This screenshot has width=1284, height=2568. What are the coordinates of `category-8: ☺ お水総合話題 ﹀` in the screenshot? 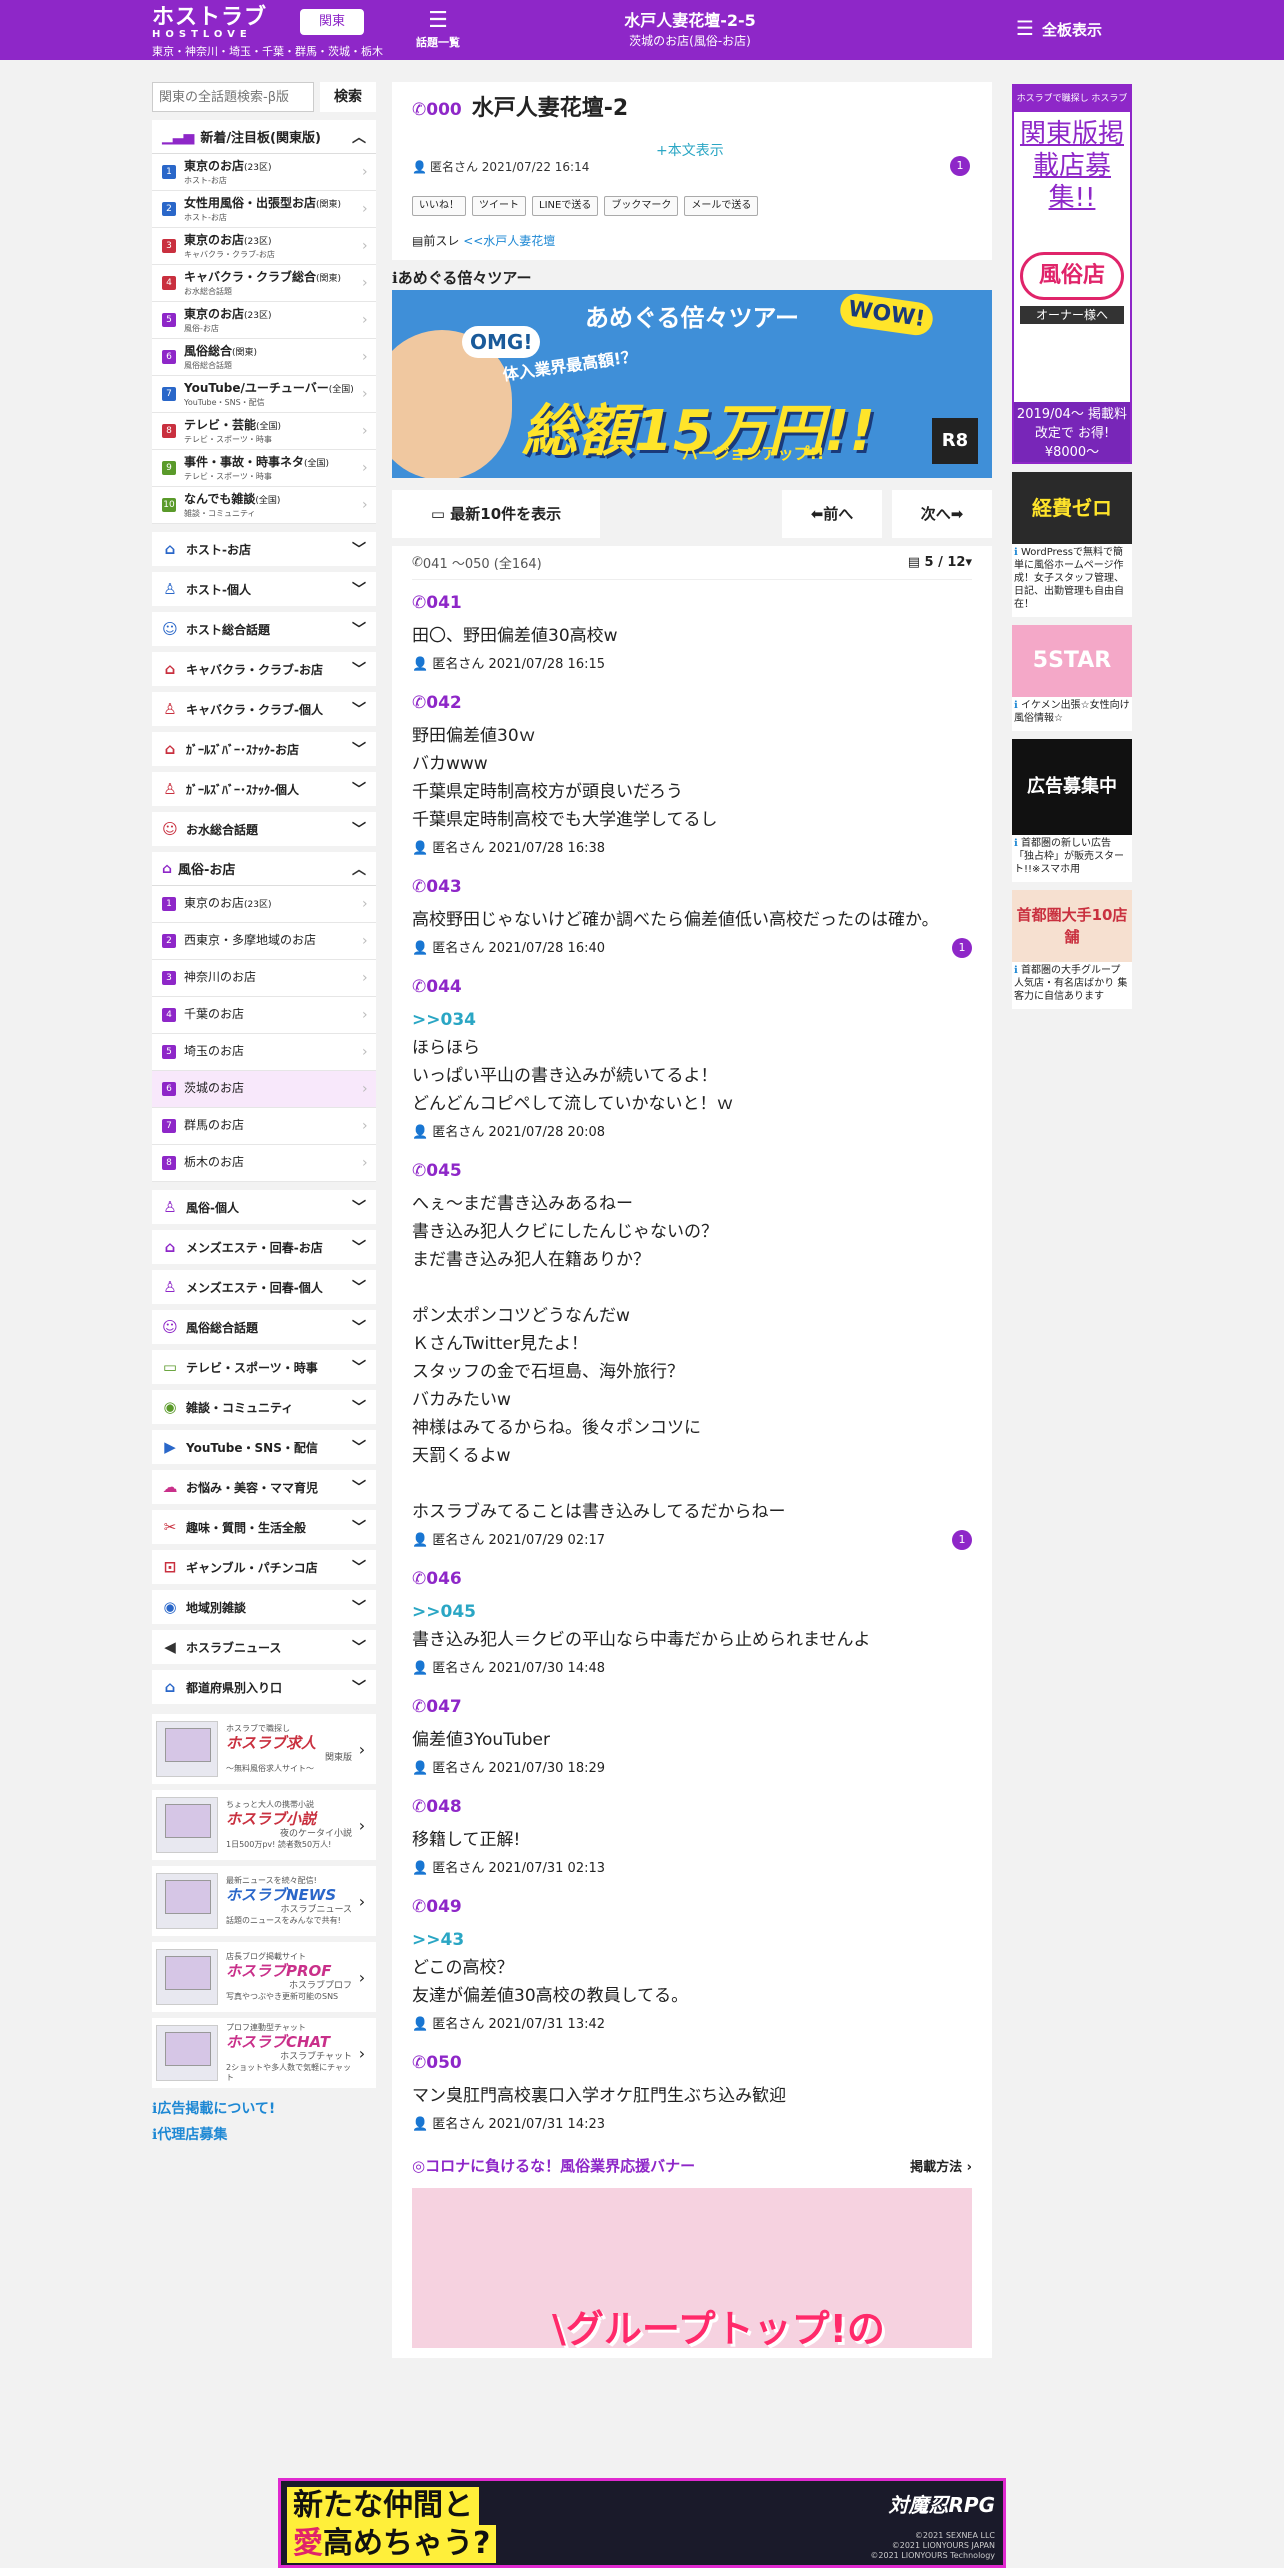 It's located at (264, 829).